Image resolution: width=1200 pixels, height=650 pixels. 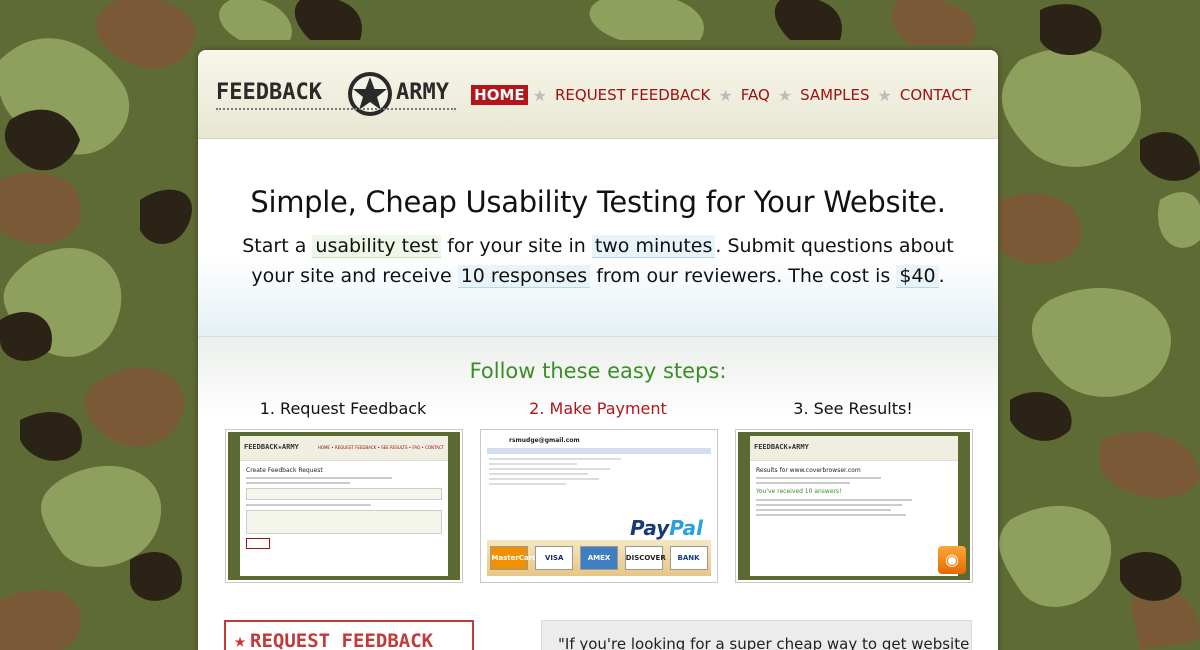 I want to click on step-label: 1. Request Feedback, so click(x=343, y=408).